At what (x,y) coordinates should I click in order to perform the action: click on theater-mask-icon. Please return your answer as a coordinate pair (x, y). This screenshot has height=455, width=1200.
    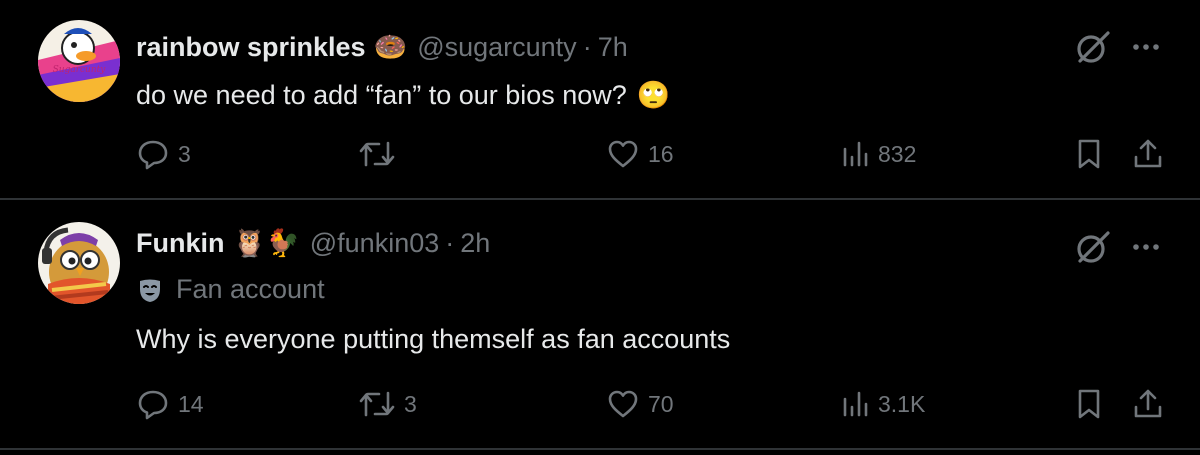
    Looking at the image, I should click on (150, 290).